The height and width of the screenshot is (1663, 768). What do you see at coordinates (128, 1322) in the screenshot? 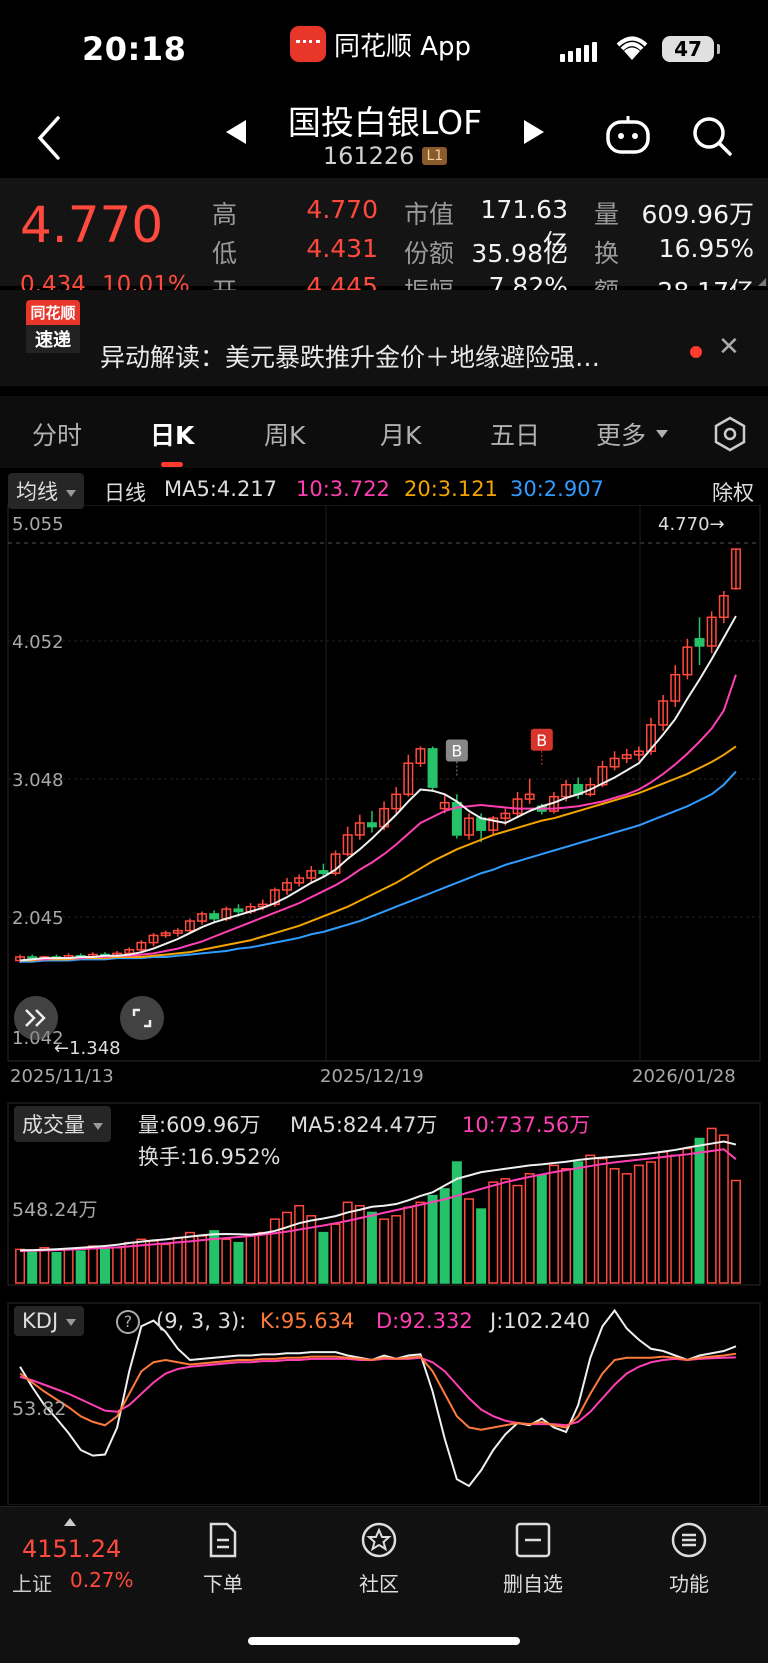
I see `help-icon: ?` at bounding box center [128, 1322].